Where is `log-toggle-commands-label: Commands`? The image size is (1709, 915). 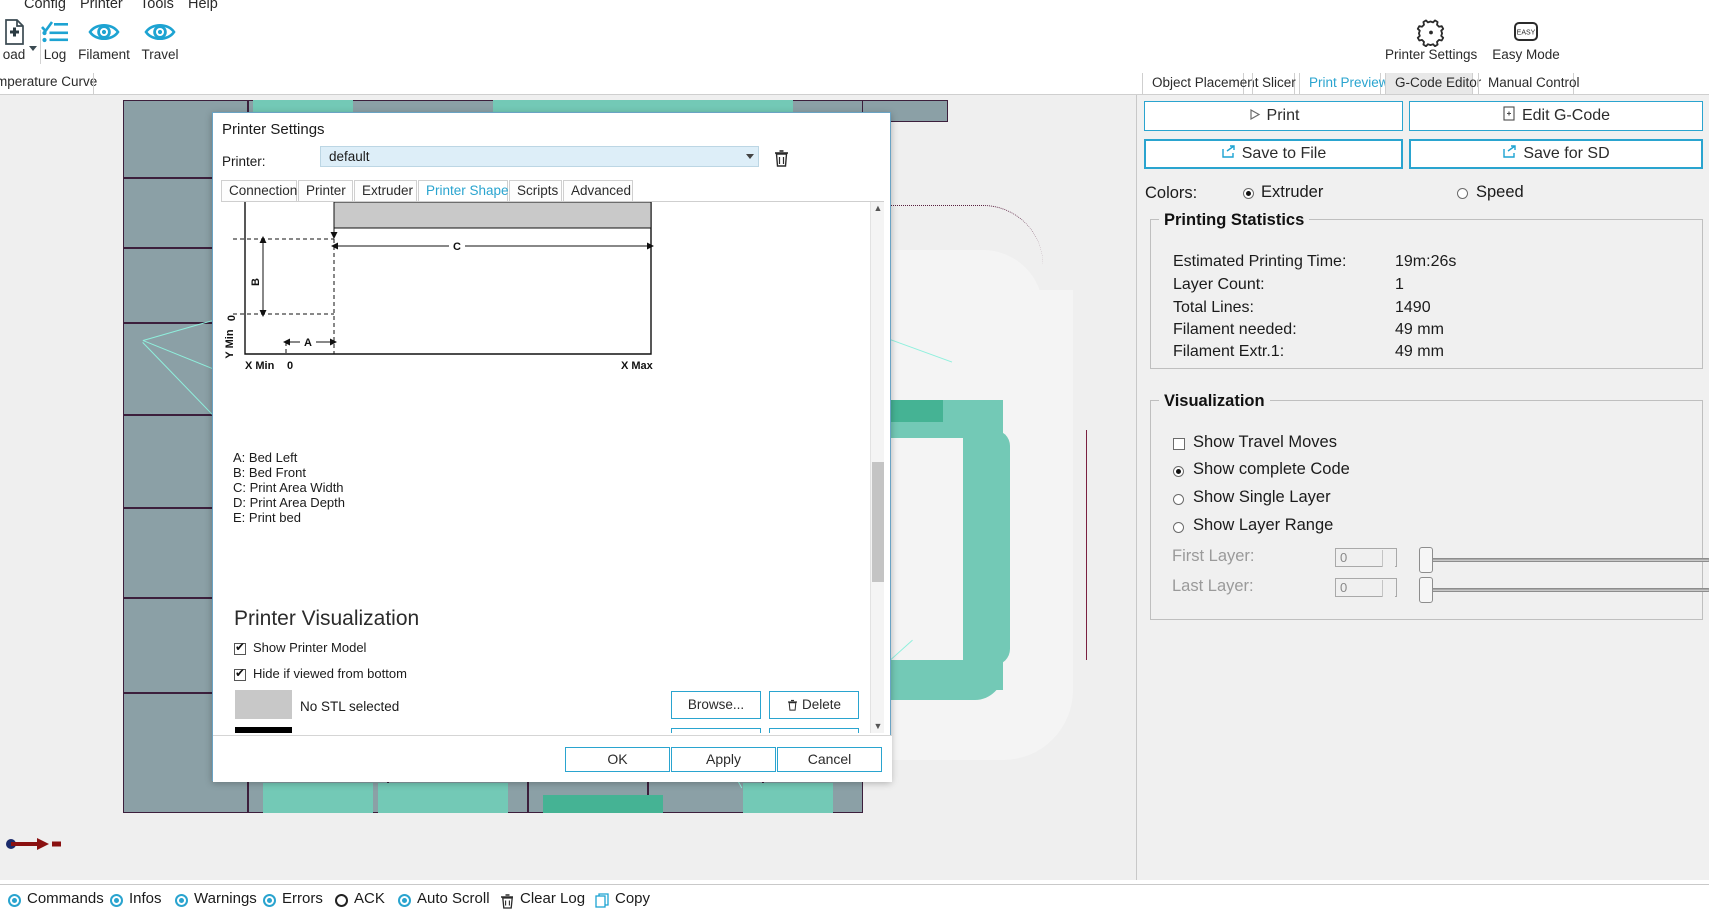 log-toggle-commands-label: Commands is located at coordinates (65, 898).